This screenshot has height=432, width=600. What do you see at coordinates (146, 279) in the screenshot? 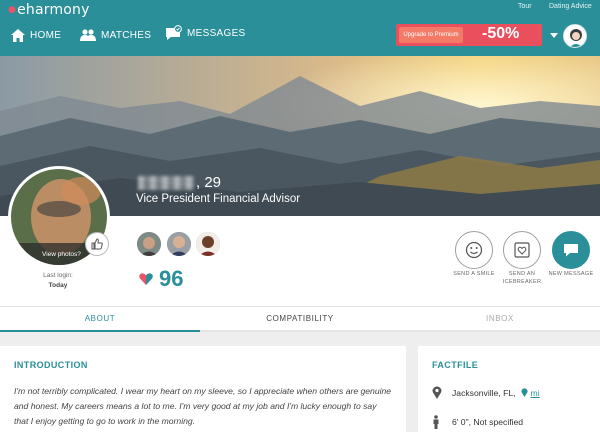
I see `heart-icon` at bounding box center [146, 279].